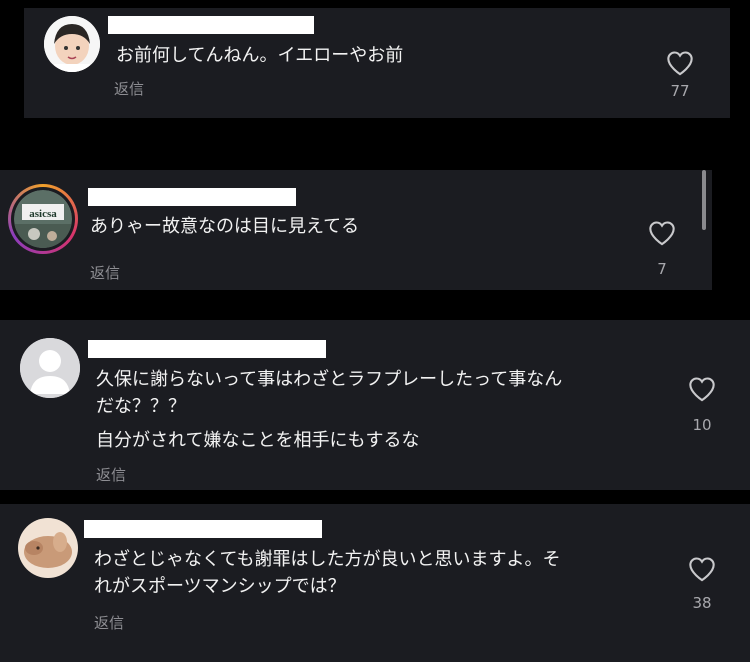 The width and height of the screenshot is (750, 662). What do you see at coordinates (702, 405) in the screenshot?
I see `like-button: 10` at bounding box center [702, 405].